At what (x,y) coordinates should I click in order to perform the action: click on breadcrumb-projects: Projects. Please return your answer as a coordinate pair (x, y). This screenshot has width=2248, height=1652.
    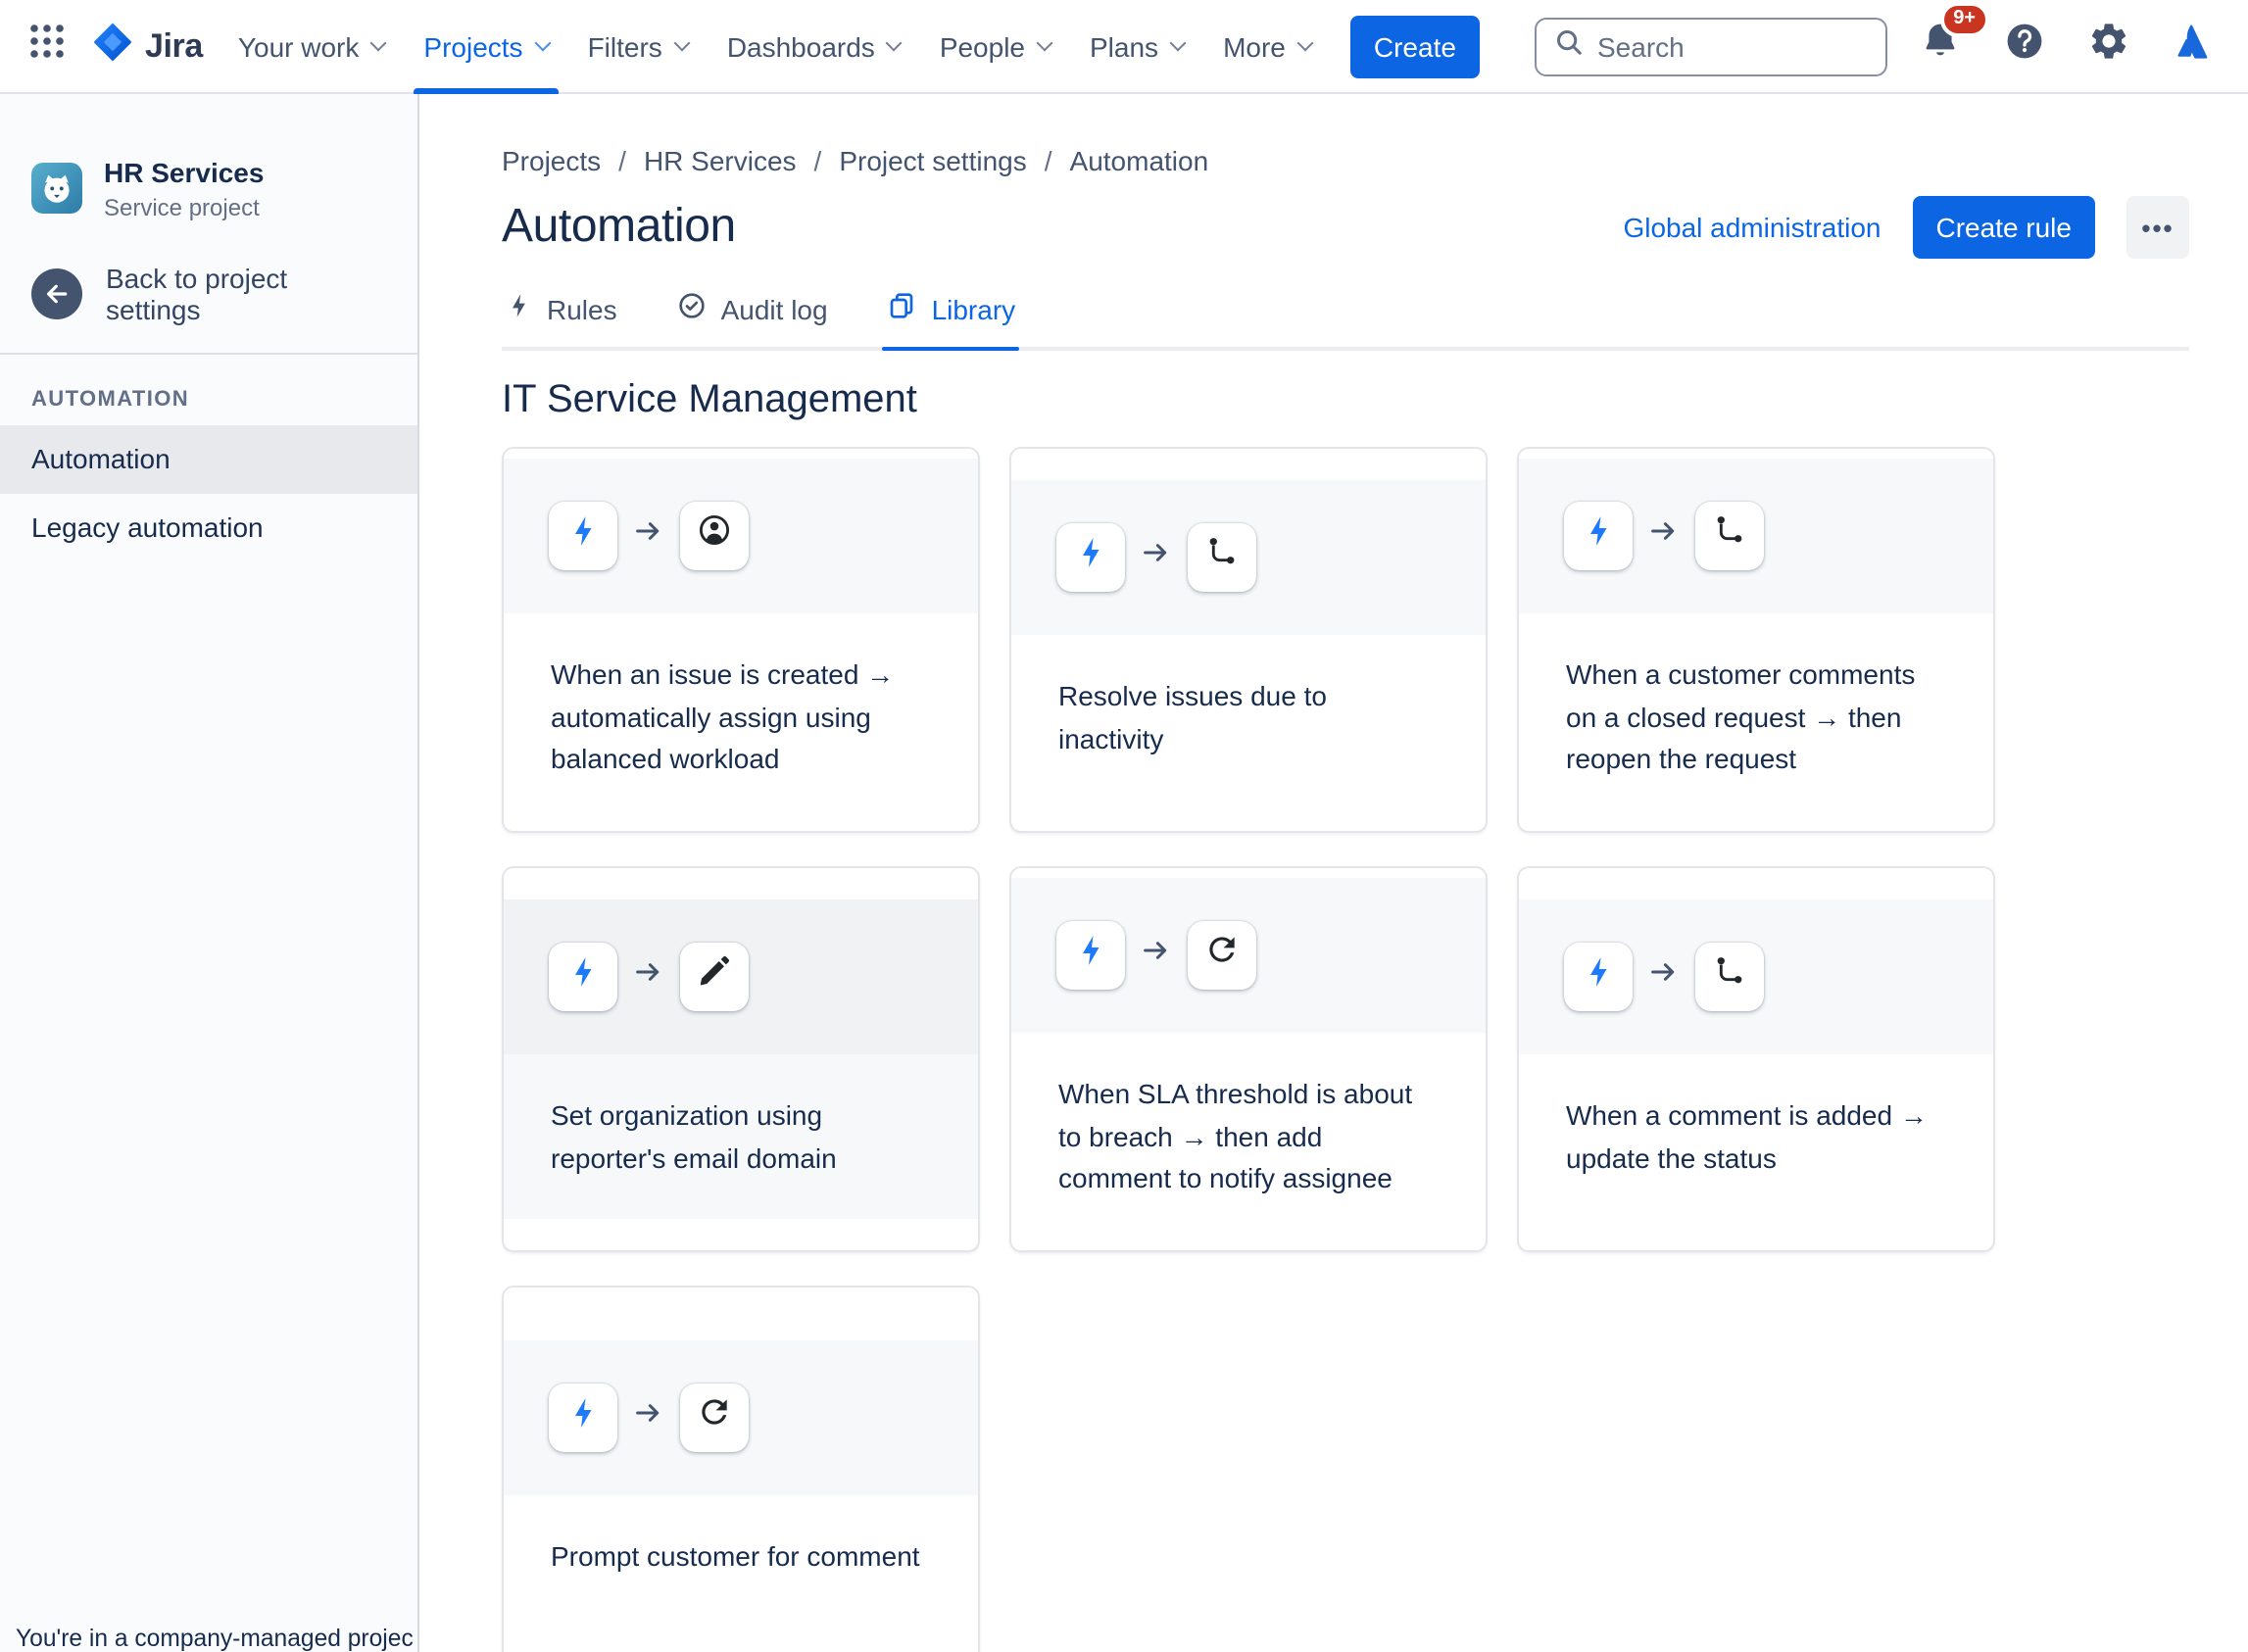
    Looking at the image, I should click on (551, 161).